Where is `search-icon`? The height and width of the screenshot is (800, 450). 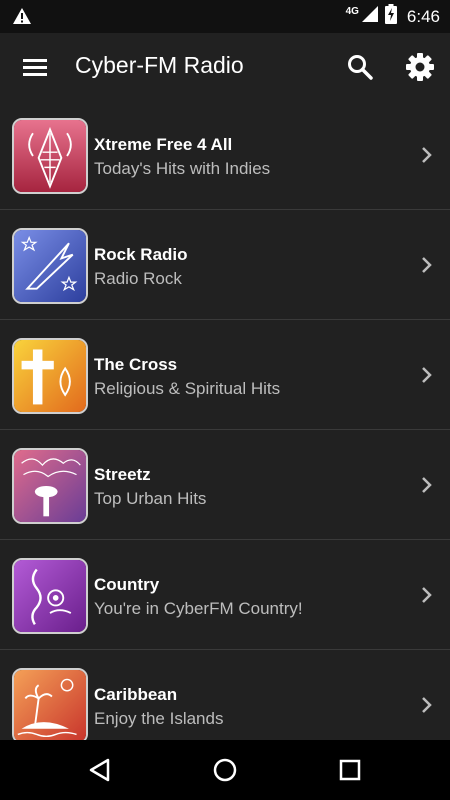 search-icon is located at coordinates (360, 67).